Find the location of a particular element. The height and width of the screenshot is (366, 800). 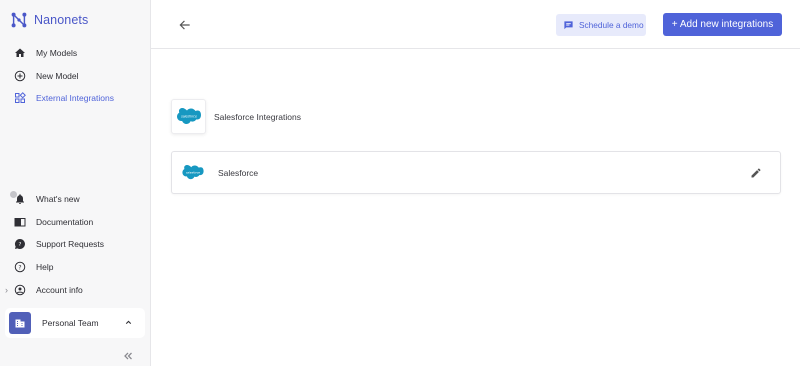

integration-card: salesforce Salesforce is located at coordinates (476, 172).